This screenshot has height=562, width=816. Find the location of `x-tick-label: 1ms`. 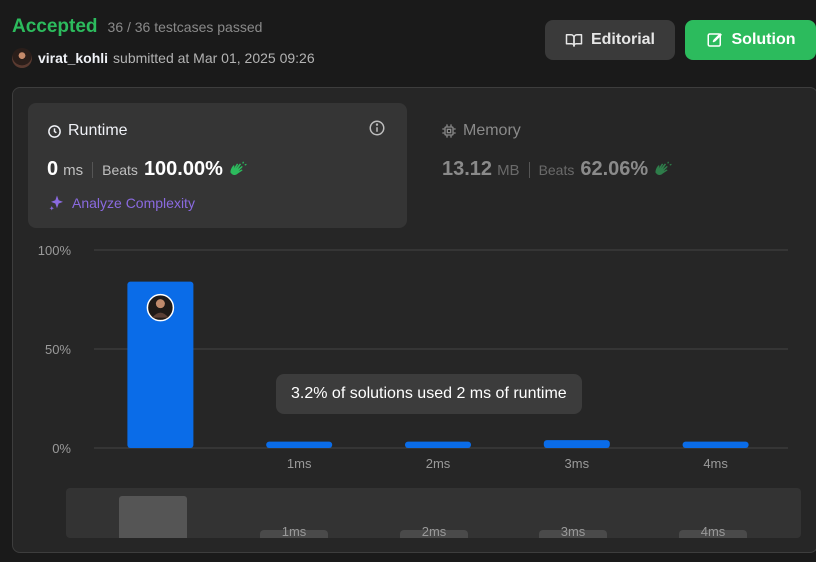

x-tick-label: 1ms is located at coordinates (299, 463).